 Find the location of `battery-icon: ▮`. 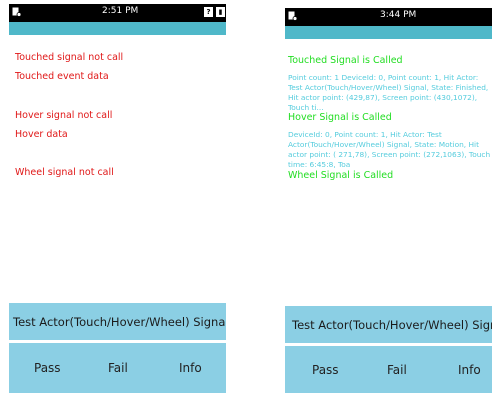

battery-icon: ▮ is located at coordinates (220, 12).